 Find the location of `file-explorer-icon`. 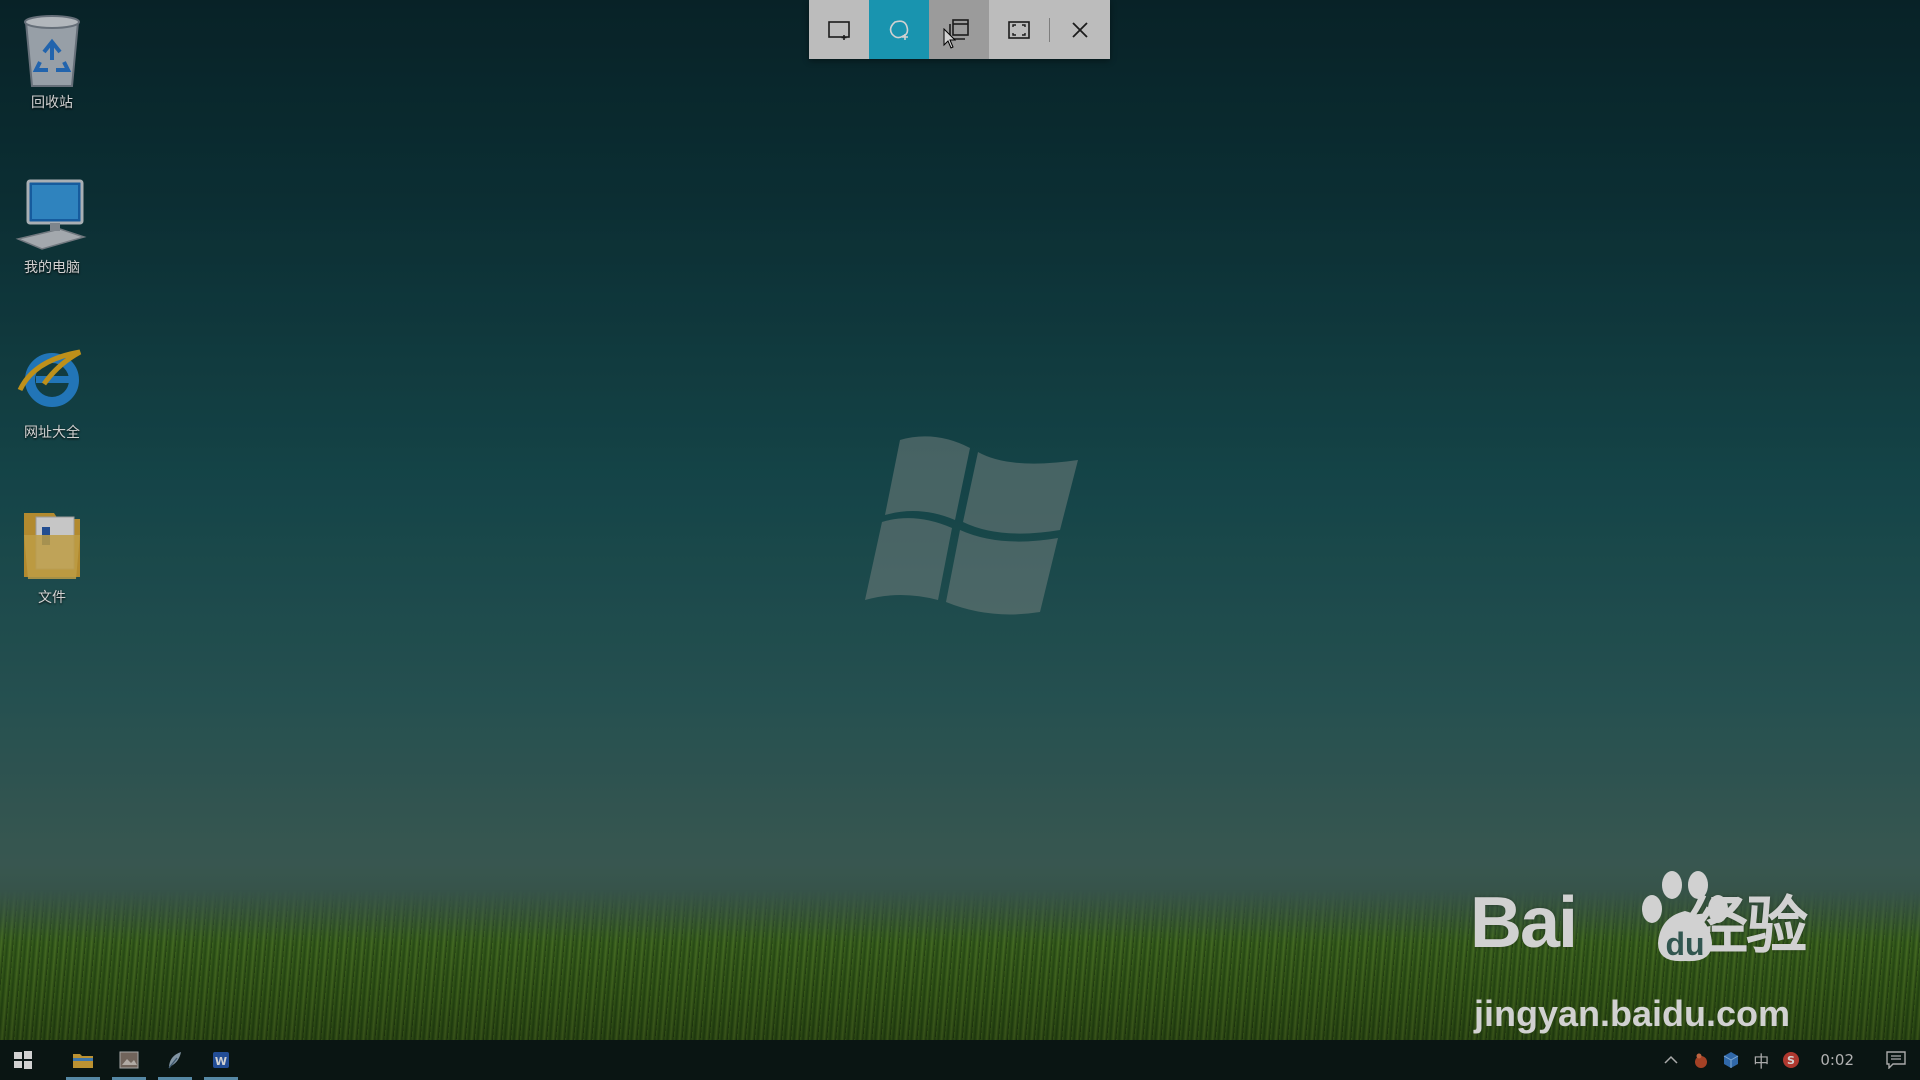

file-explorer-icon is located at coordinates (83, 1061).